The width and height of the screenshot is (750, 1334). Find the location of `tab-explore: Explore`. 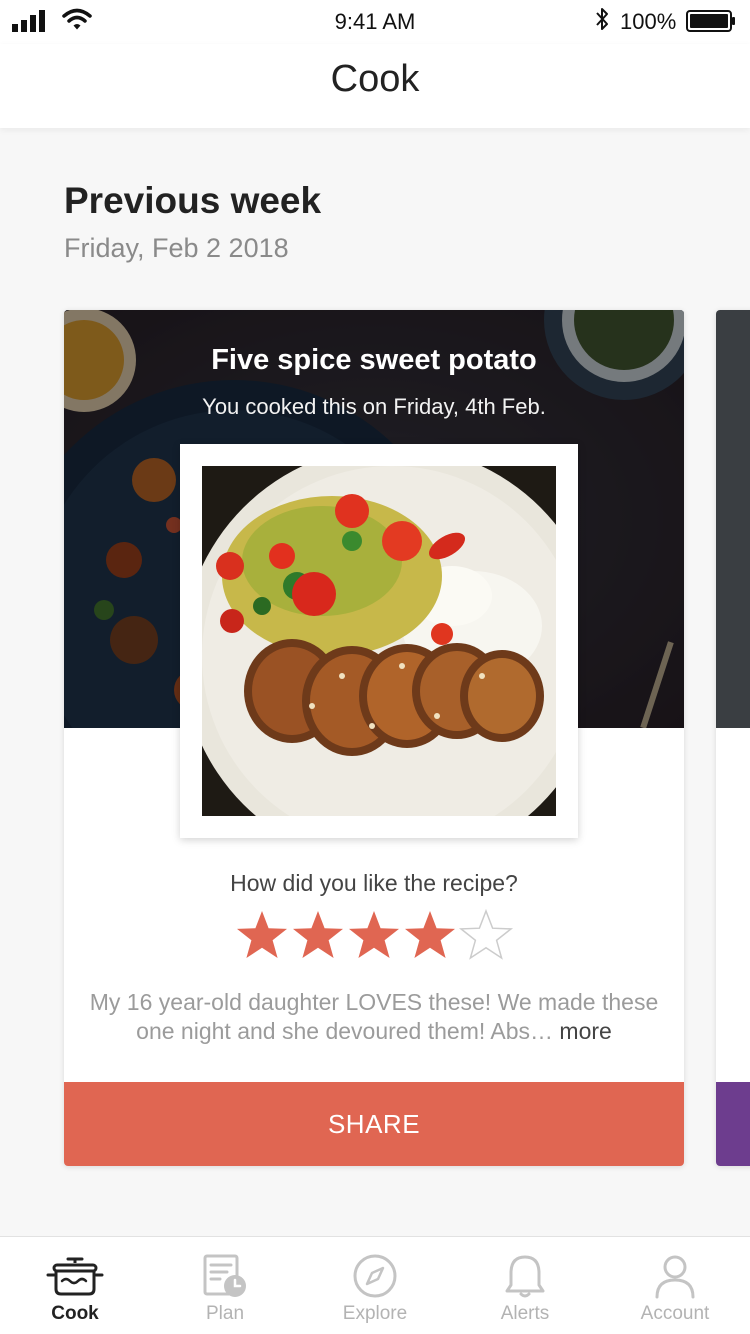

tab-explore: Explore is located at coordinates (375, 1285).